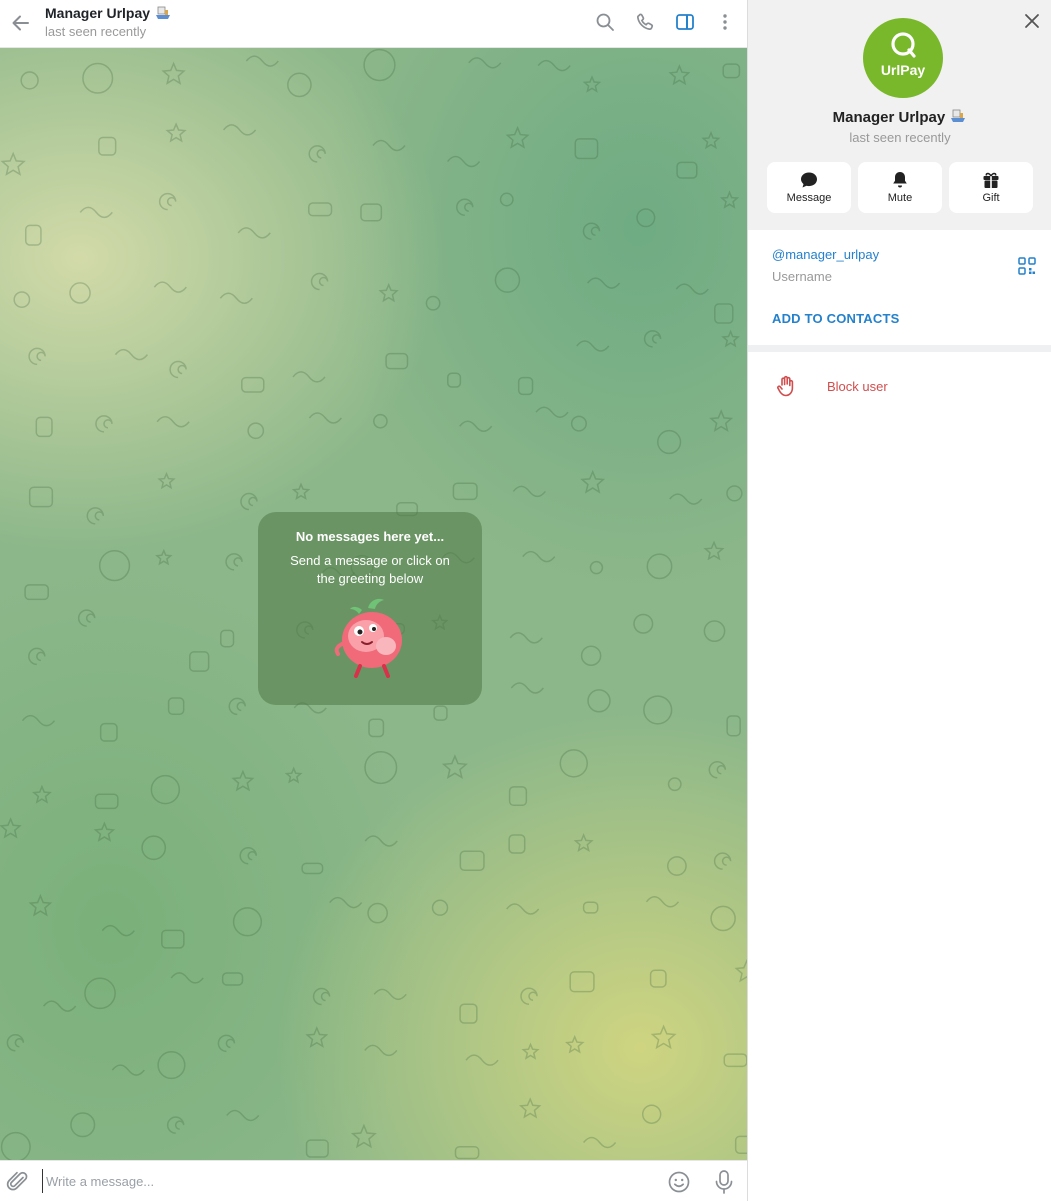 This screenshot has height=1201, width=1051. What do you see at coordinates (18, 1182) in the screenshot?
I see `attach-button` at bounding box center [18, 1182].